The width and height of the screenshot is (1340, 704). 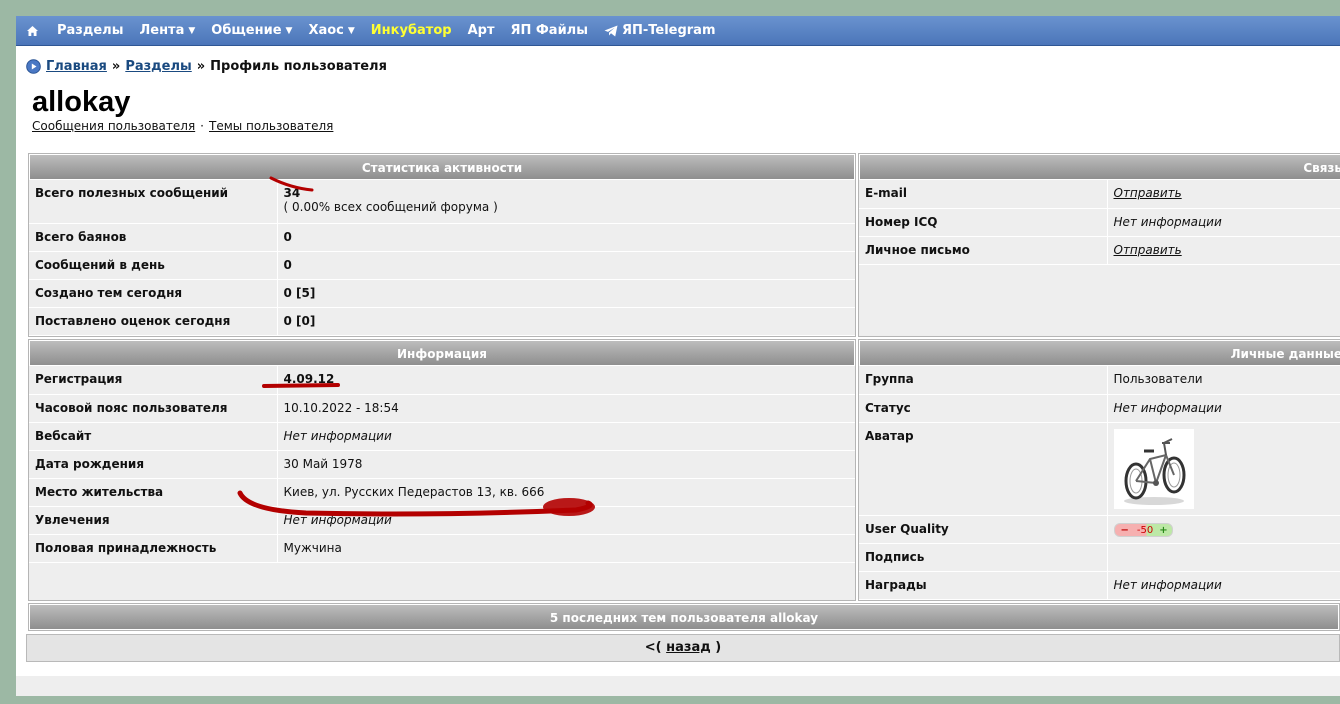 I want to click on info-panel-header: Информация, so click(x=442, y=353).